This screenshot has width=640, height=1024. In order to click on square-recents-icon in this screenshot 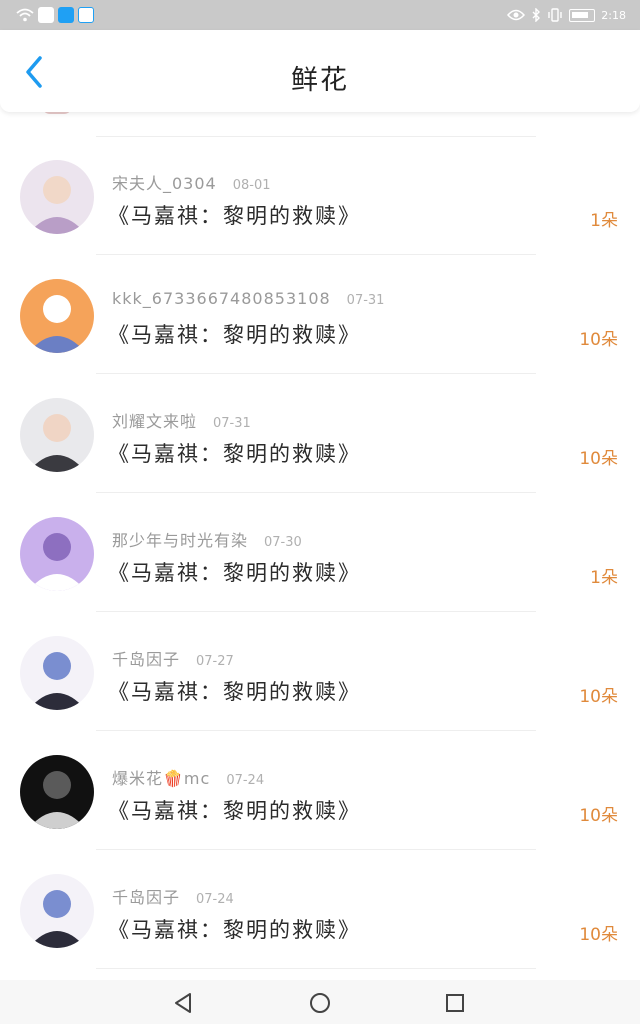, I will do `click(455, 1003)`.